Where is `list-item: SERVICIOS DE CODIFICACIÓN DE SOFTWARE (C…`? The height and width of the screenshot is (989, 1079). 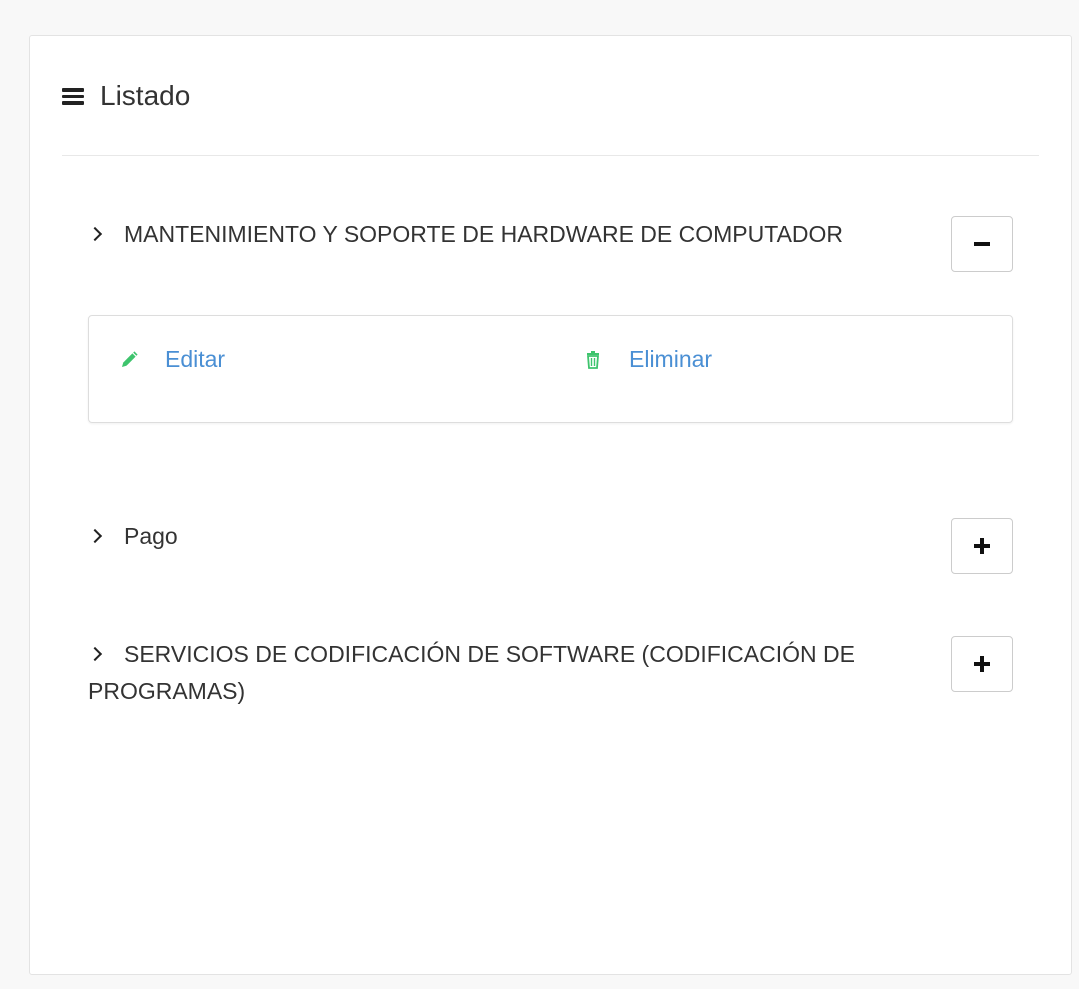
list-item: SERVICIOS DE CODIFICACIÓN DE SOFTWARE (C… is located at coordinates (550, 673).